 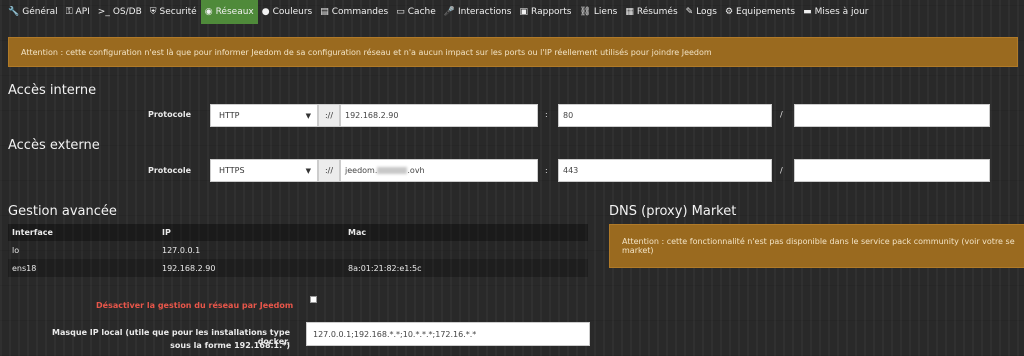 I want to click on tab-cache: ▭ Cache, so click(x=416, y=12).